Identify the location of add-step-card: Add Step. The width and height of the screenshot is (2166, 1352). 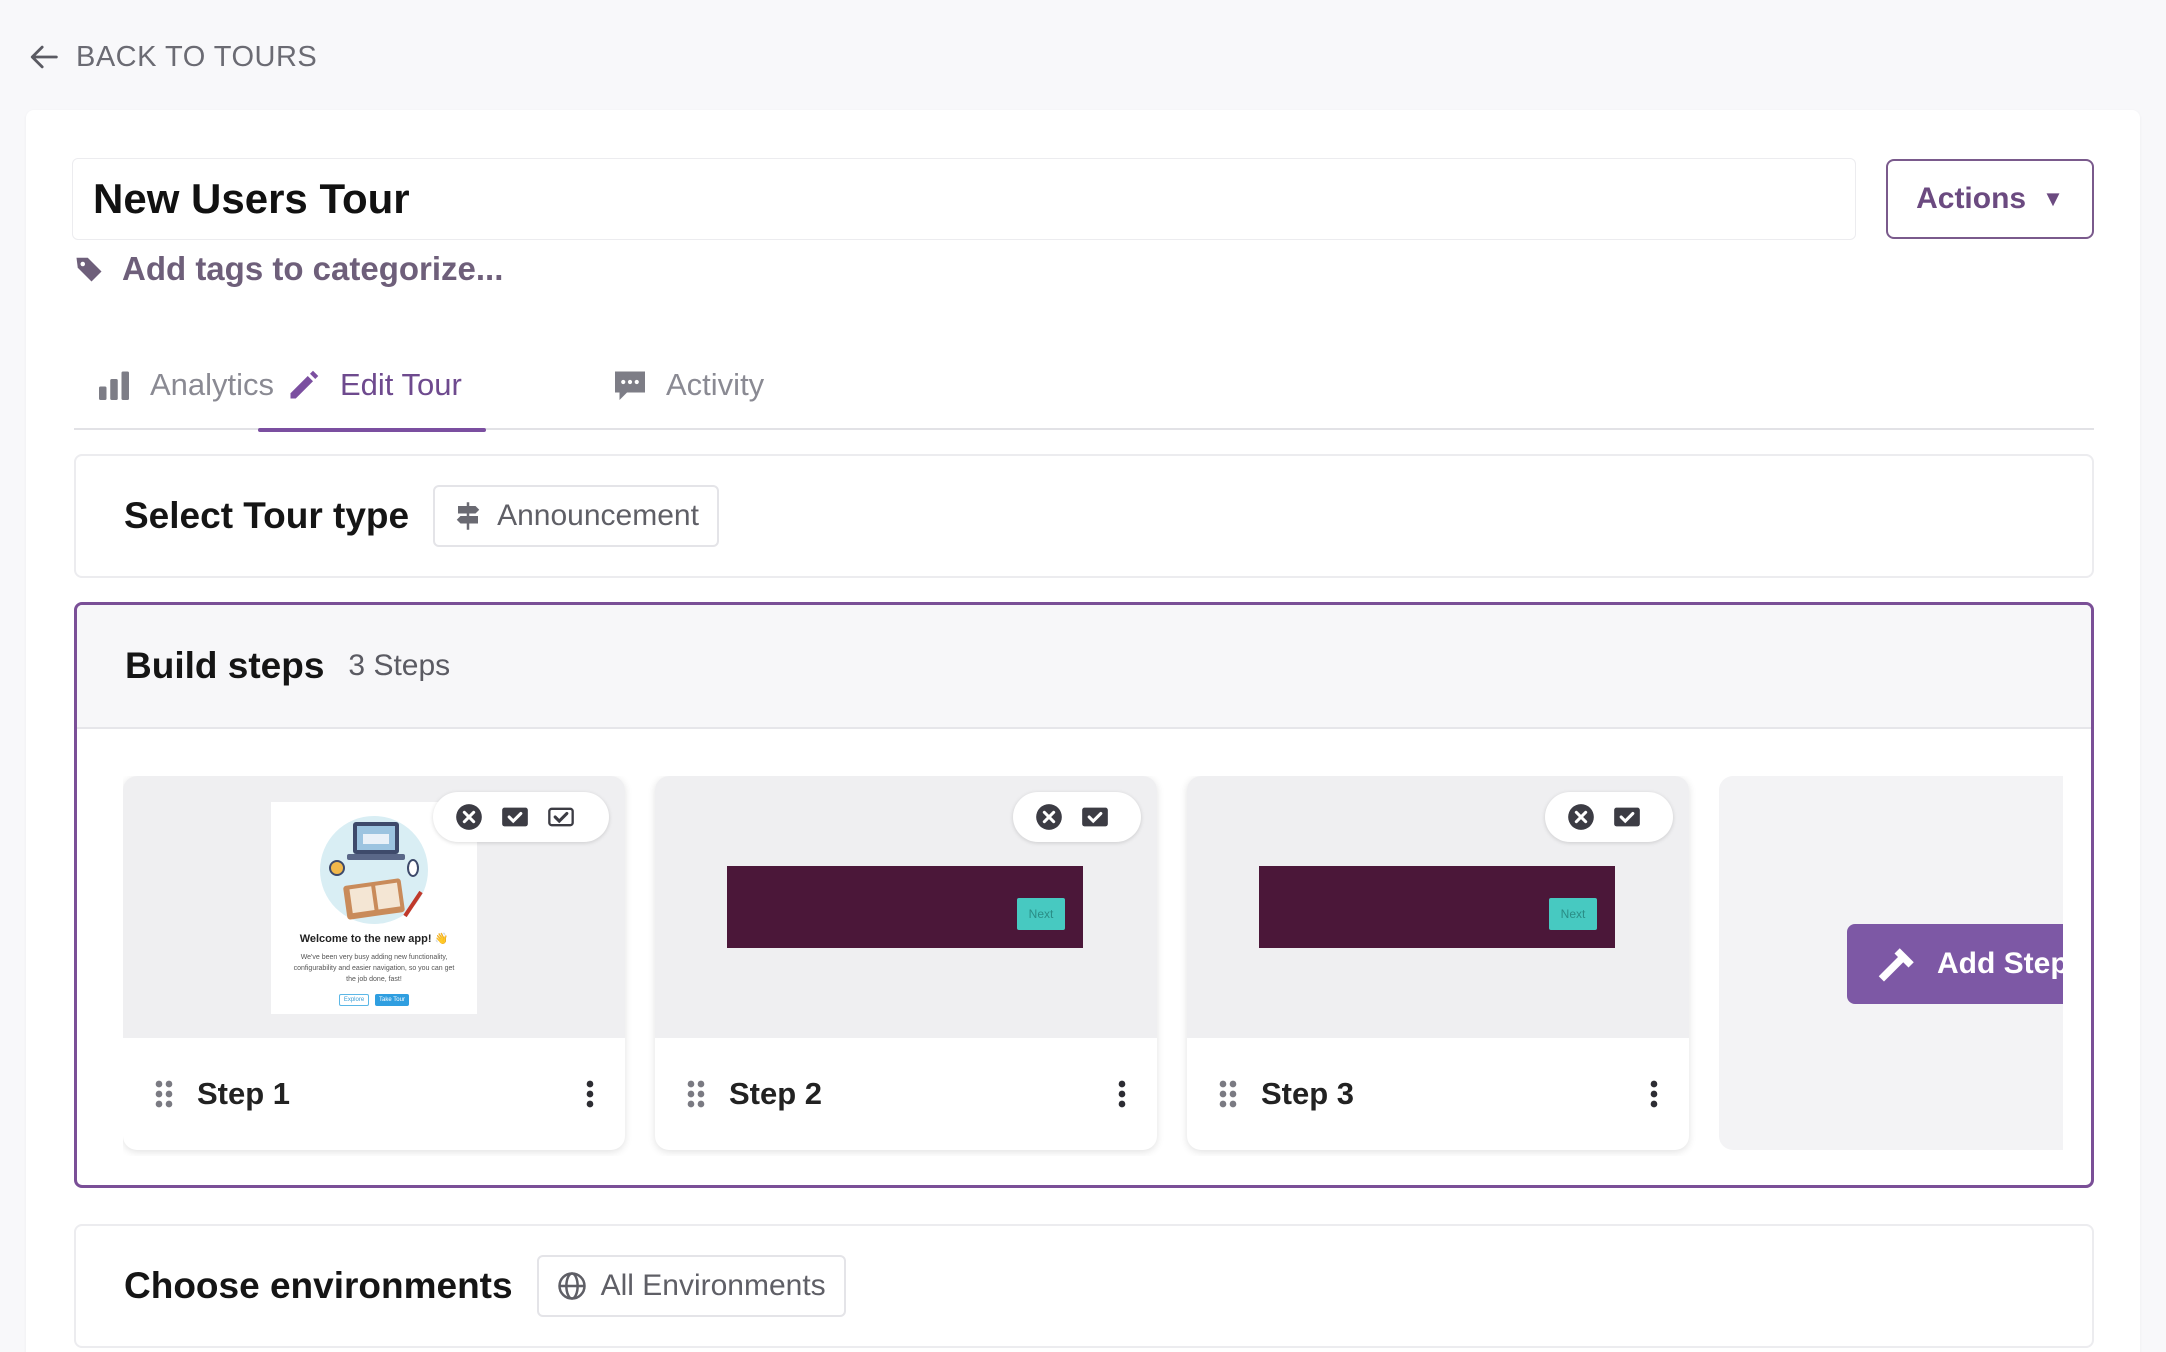
(1891, 963).